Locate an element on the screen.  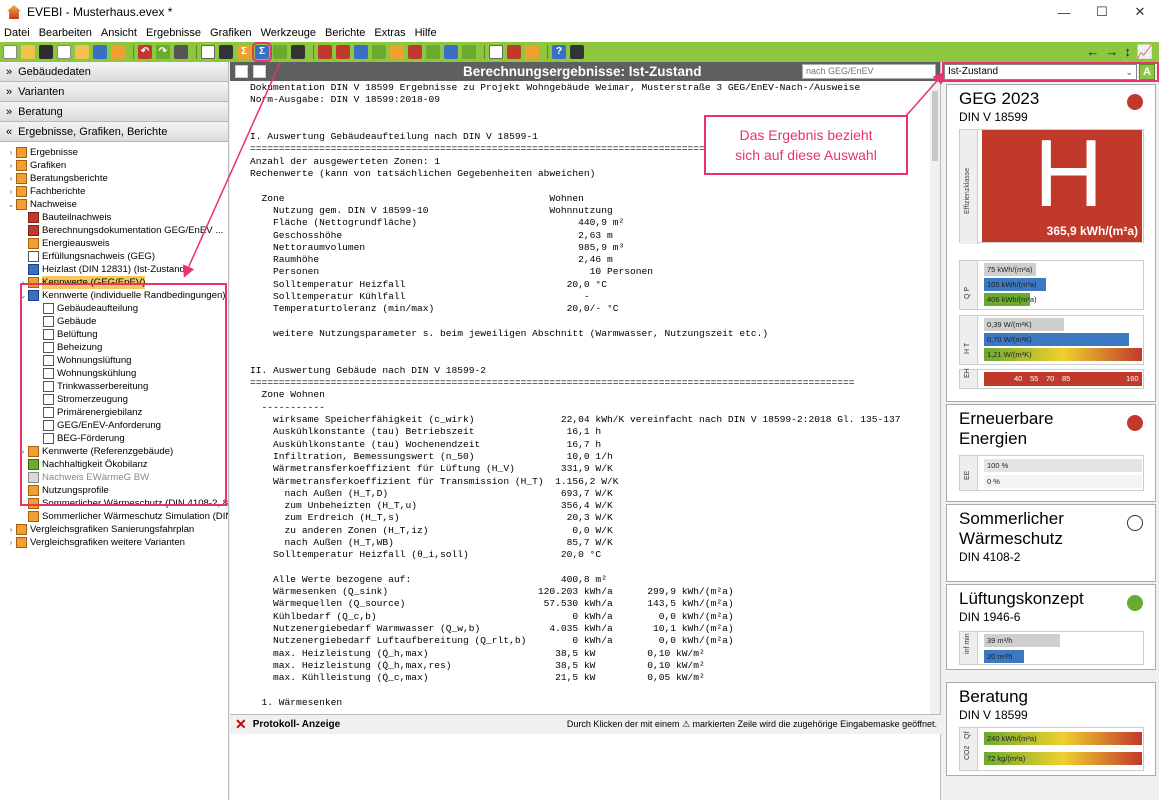
tree-item: Gebäude is located at coordinates (114, 321).